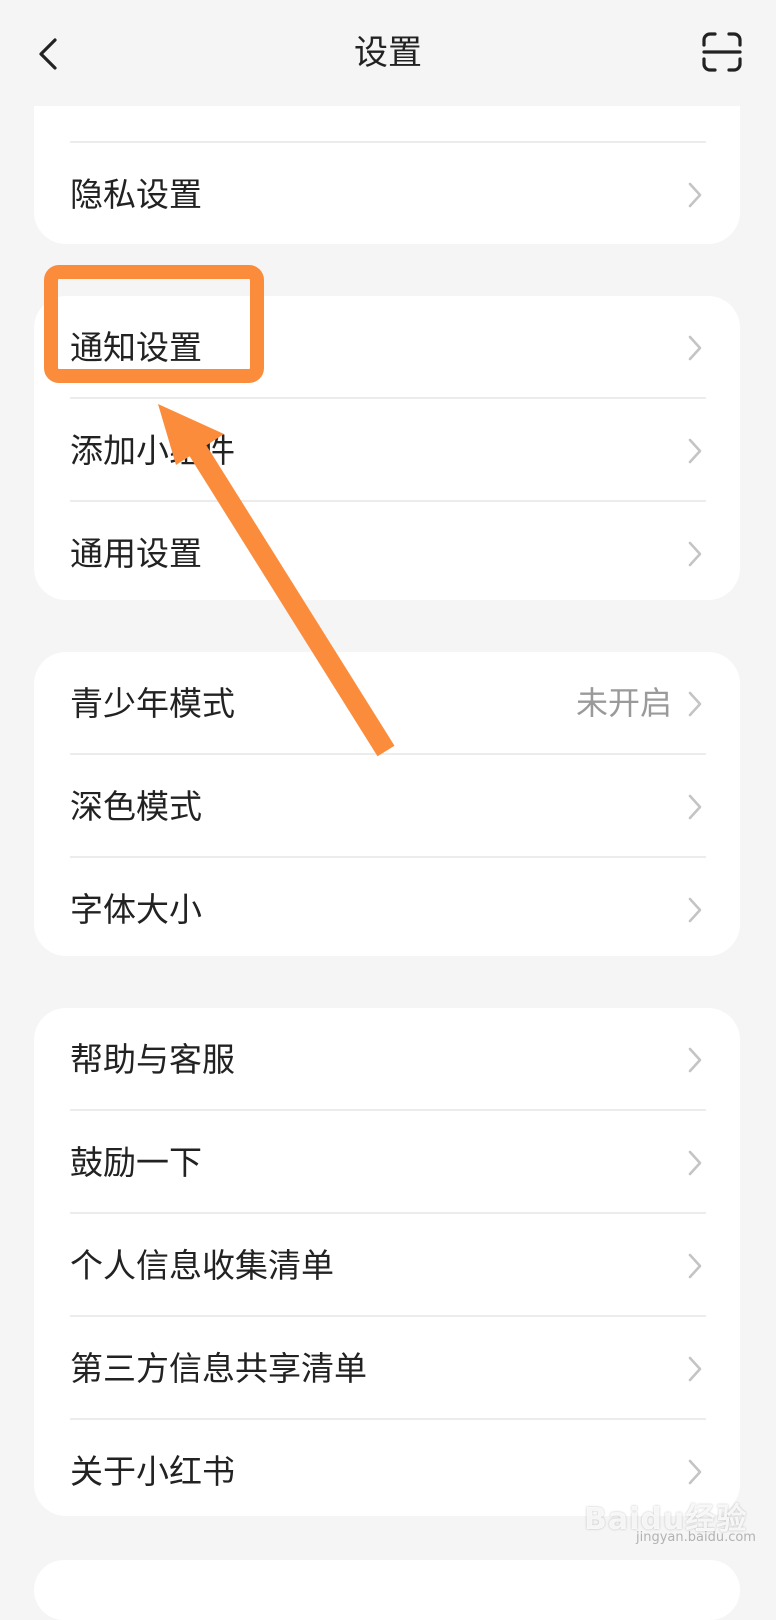  What do you see at coordinates (387, 193) in the screenshot?
I see `settings-item-privacy: 隐私设置` at bounding box center [387, 193].